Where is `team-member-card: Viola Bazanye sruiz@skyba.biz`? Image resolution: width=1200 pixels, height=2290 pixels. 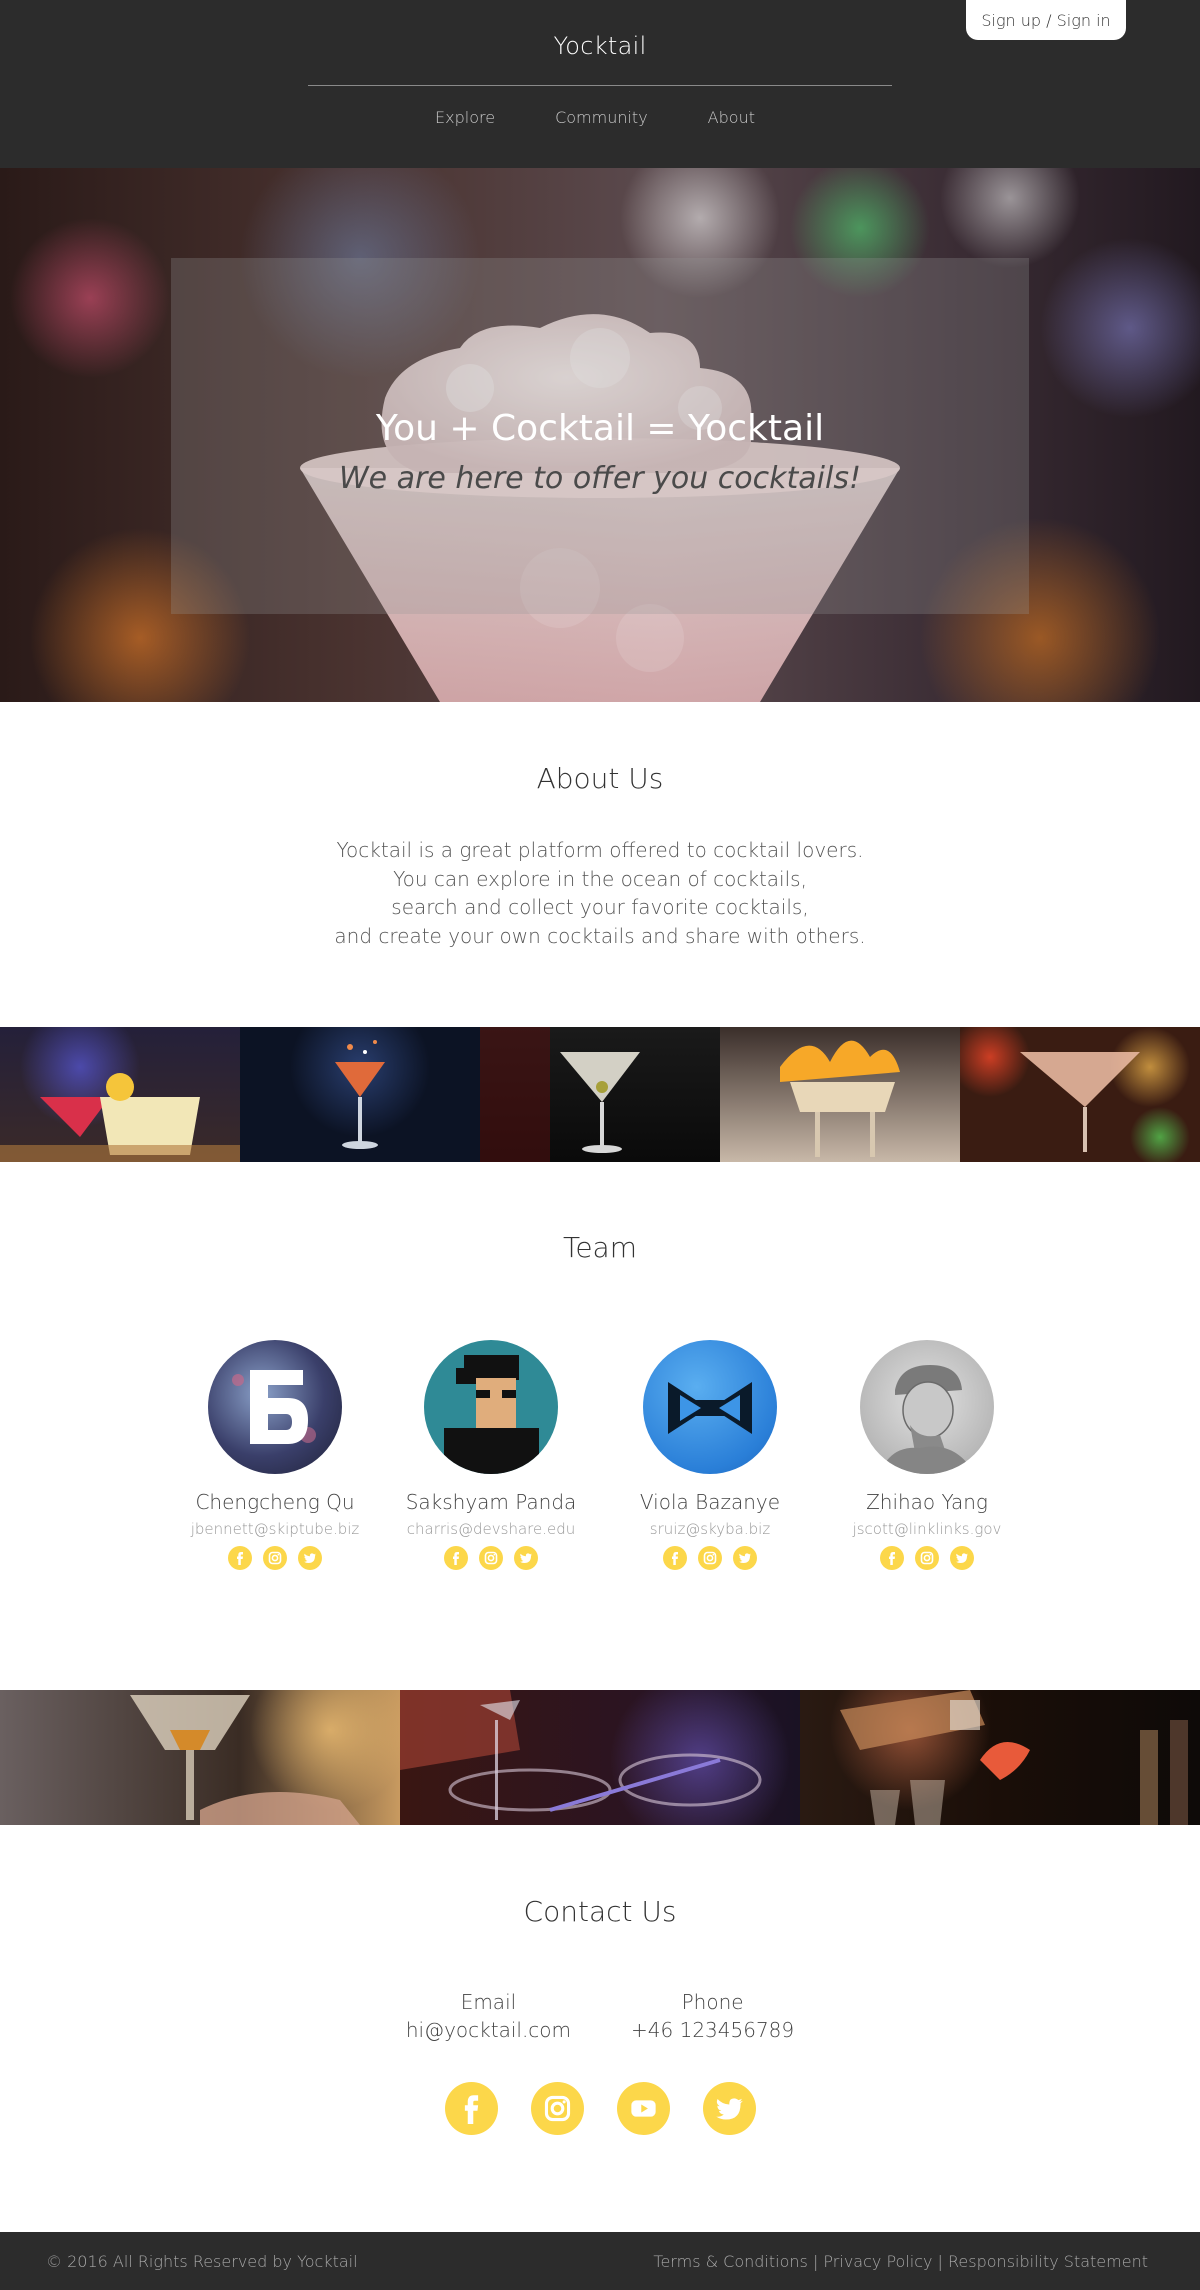
team-member-card: Viola Bazanye sruiz@skyba.biz is located at coordinates (710, 1455).